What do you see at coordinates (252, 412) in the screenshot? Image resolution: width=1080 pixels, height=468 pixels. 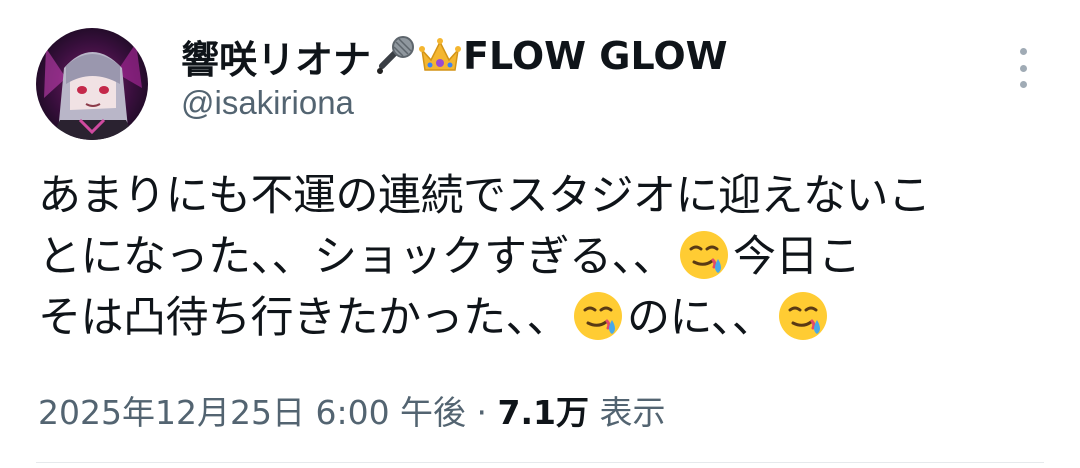 I see `tweet-timestamp: 2025年12月25日 6:00 午後` at bounding box center [252, 412].